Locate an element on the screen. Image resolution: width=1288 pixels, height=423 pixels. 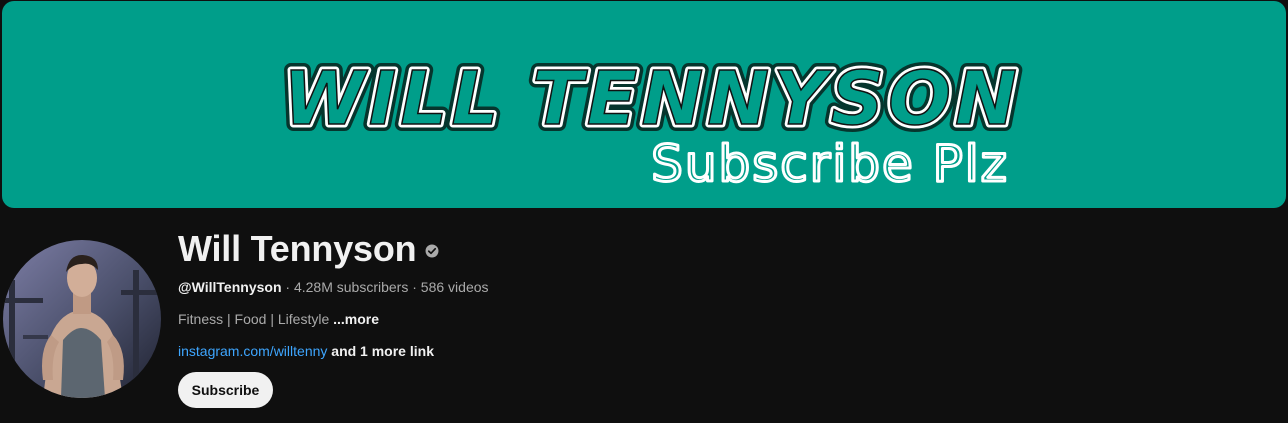
subscribe-button: Subscribe is located at coordinates (225, 390).